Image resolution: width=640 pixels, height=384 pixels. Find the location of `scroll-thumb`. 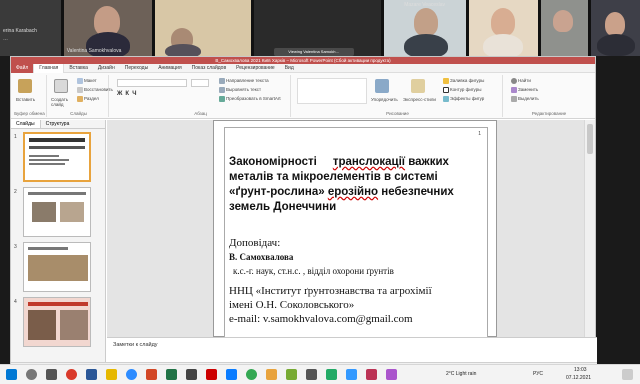

scroll-thumb is located at coordinates (590, 139).